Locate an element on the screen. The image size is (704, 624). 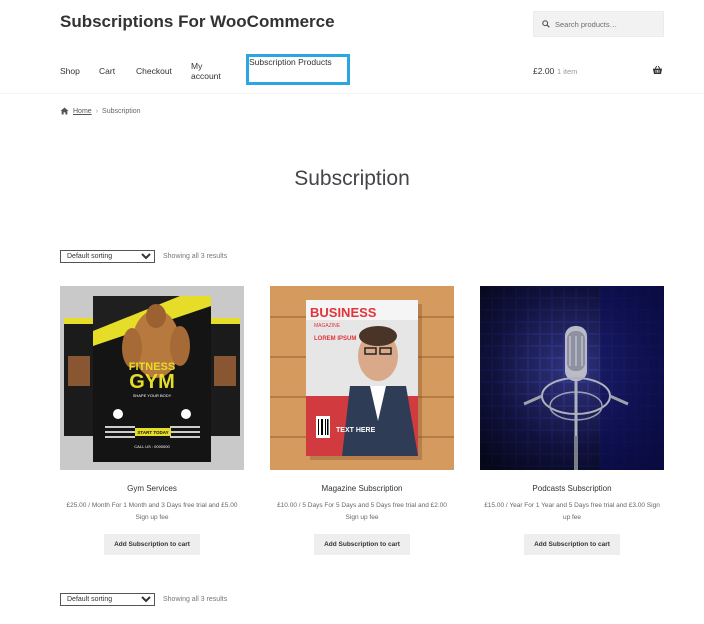
nav-item-checkout: Checkout is located at coordinates (154, 71).